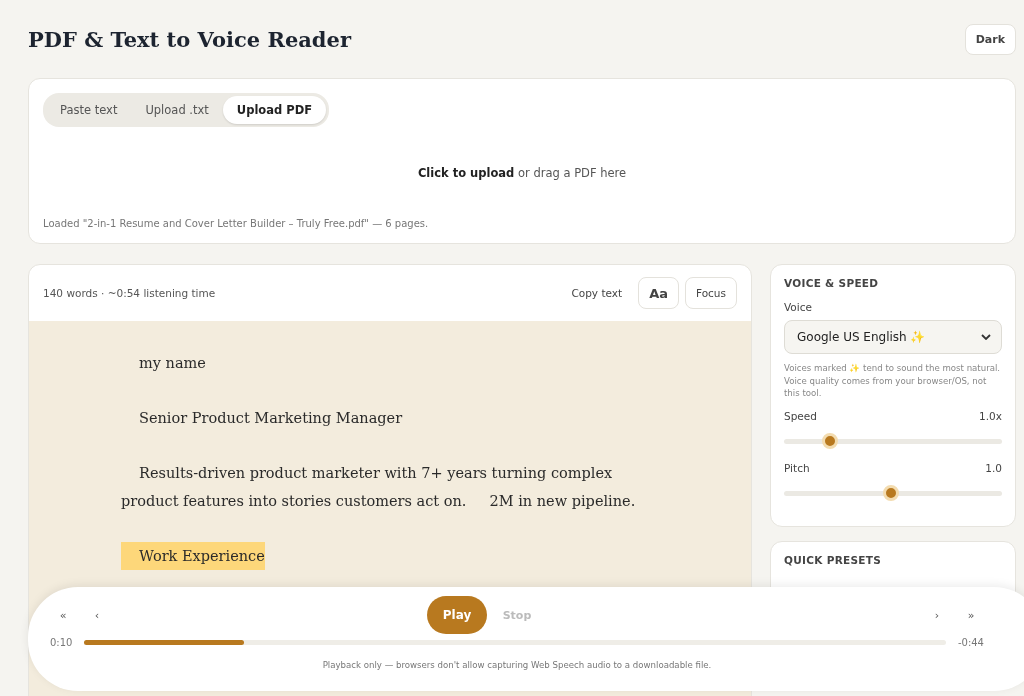 This screenshot has height=696, width=1024. What do you see at coordinates (89, 110) in the screenshot?
I see `source-tab: Paste text` at bounding box center [89, 110].